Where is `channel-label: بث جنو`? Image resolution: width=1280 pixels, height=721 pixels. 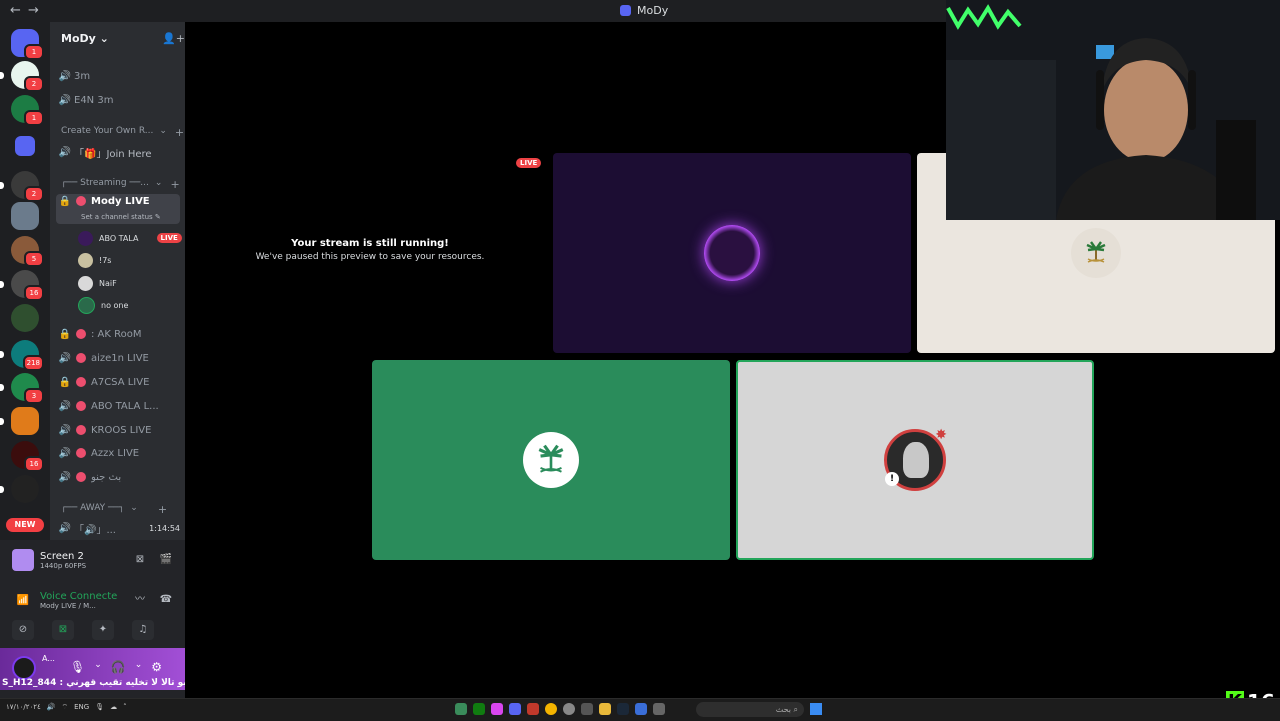 channel-label: بث جنو is located at coordinates (106, 477).